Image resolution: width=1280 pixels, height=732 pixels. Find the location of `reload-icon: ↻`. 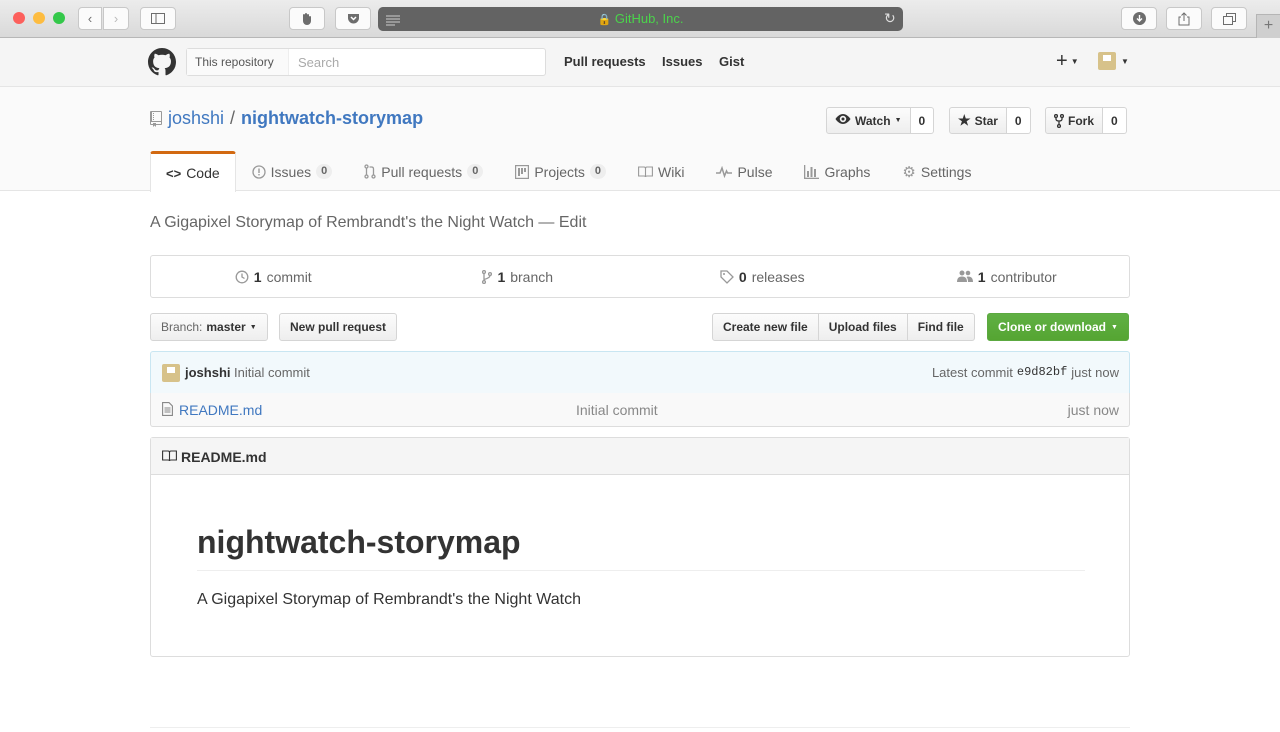

reload-icon: ↻ is located at coordinates (890, 18).